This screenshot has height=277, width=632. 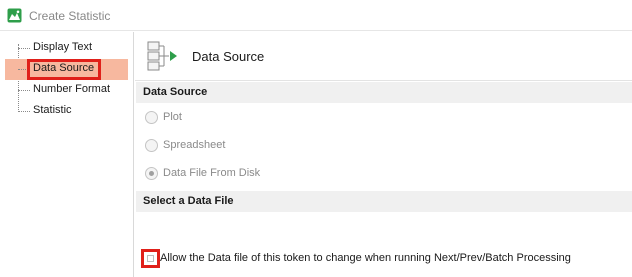 What do you see at coordinates (384, 201) in the screenshot?
I see `section-header-select-file: Select a Data File` at bounding box center [384, 201].